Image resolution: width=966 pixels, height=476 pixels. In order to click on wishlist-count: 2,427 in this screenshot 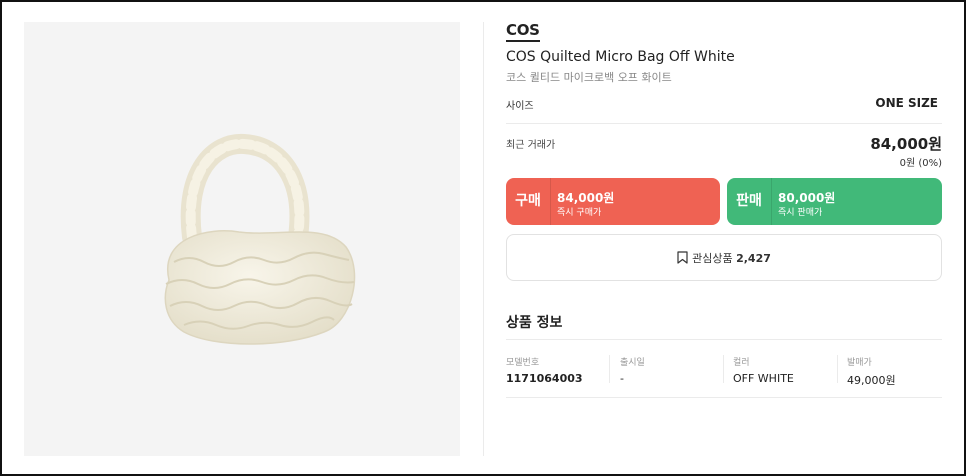, I will do `click(753, 258)`.